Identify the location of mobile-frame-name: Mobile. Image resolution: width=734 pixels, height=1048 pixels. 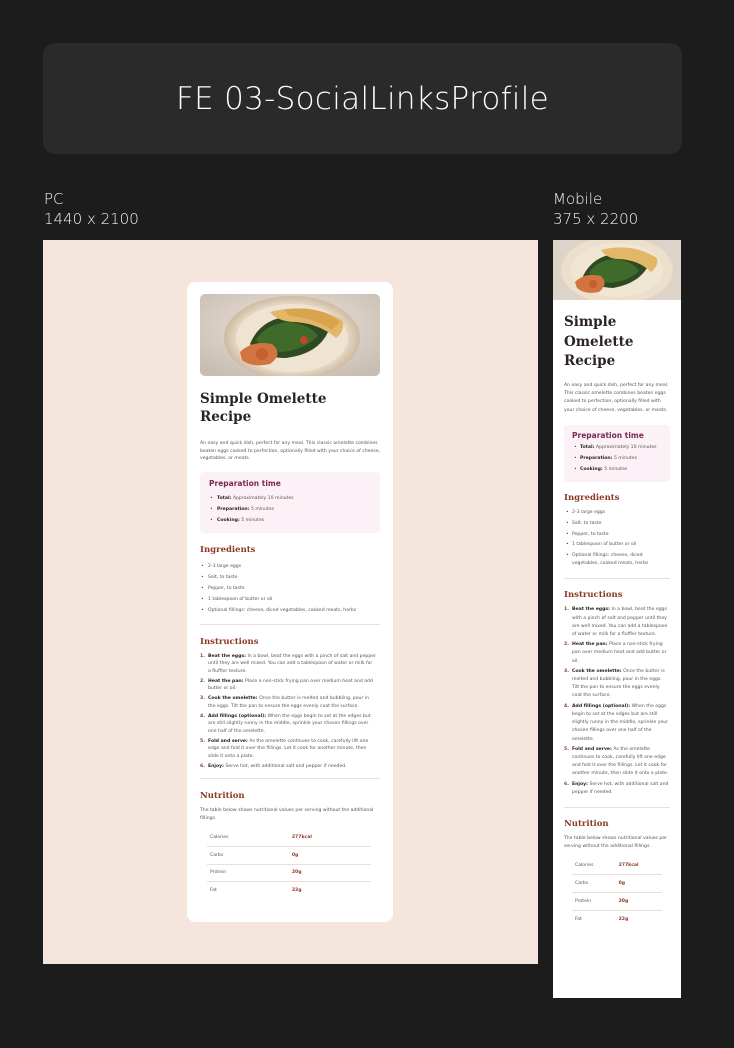
(578, 199).